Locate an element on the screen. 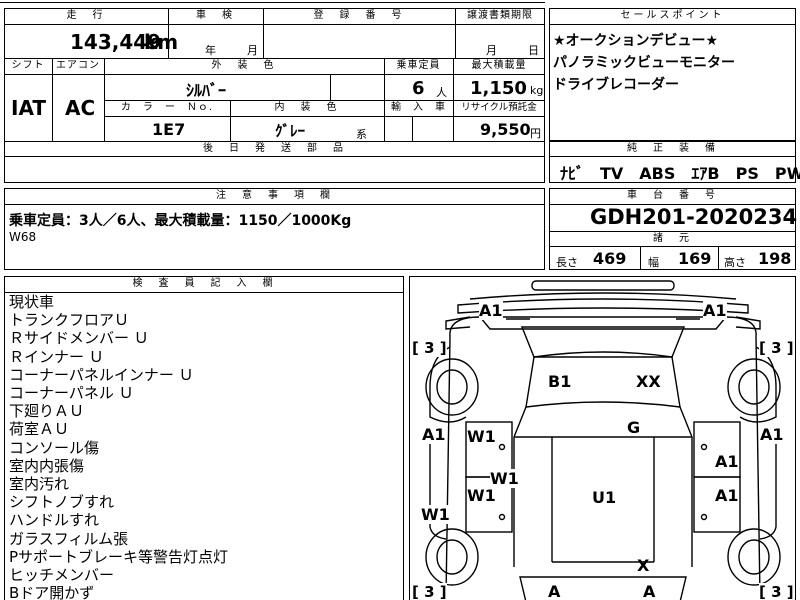 The width and height of the screenshot is (800, 600). exterior-color-value: ｼﾙﾊﾞｰ is located at coordinates (206, 90).